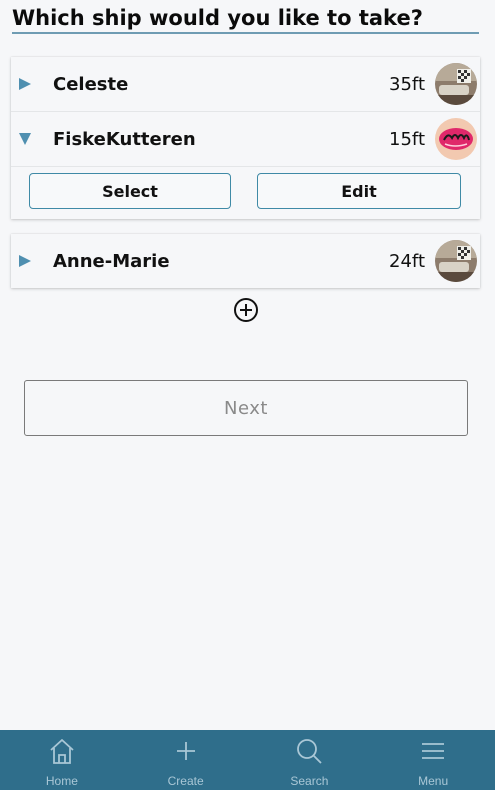 This screenshot has width=495, height=790. I want to click on next-button: Next, so click(246, 408).